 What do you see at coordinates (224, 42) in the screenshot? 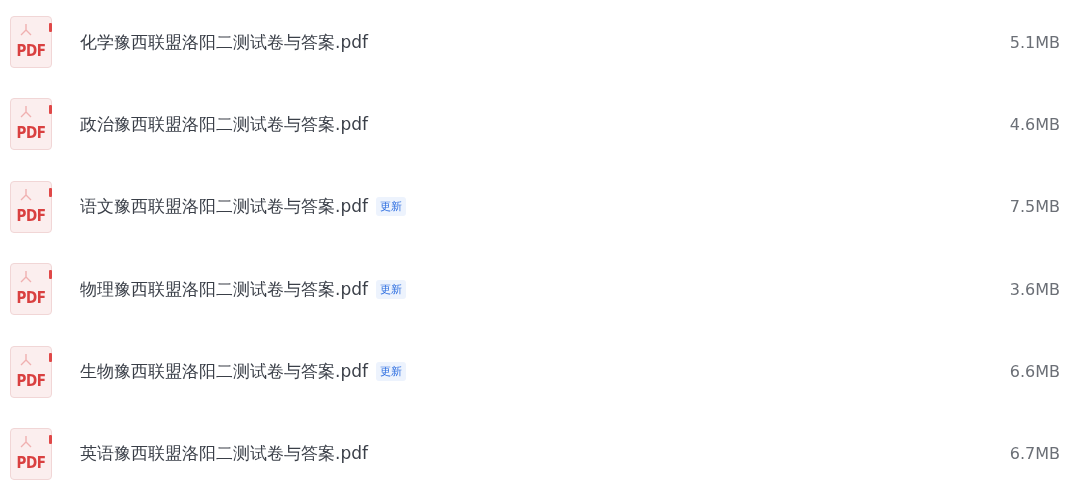
I see `file-name: 化学豫西联盟洛阳二测试卷与答案.pdf` at bounding box center [224, 42].